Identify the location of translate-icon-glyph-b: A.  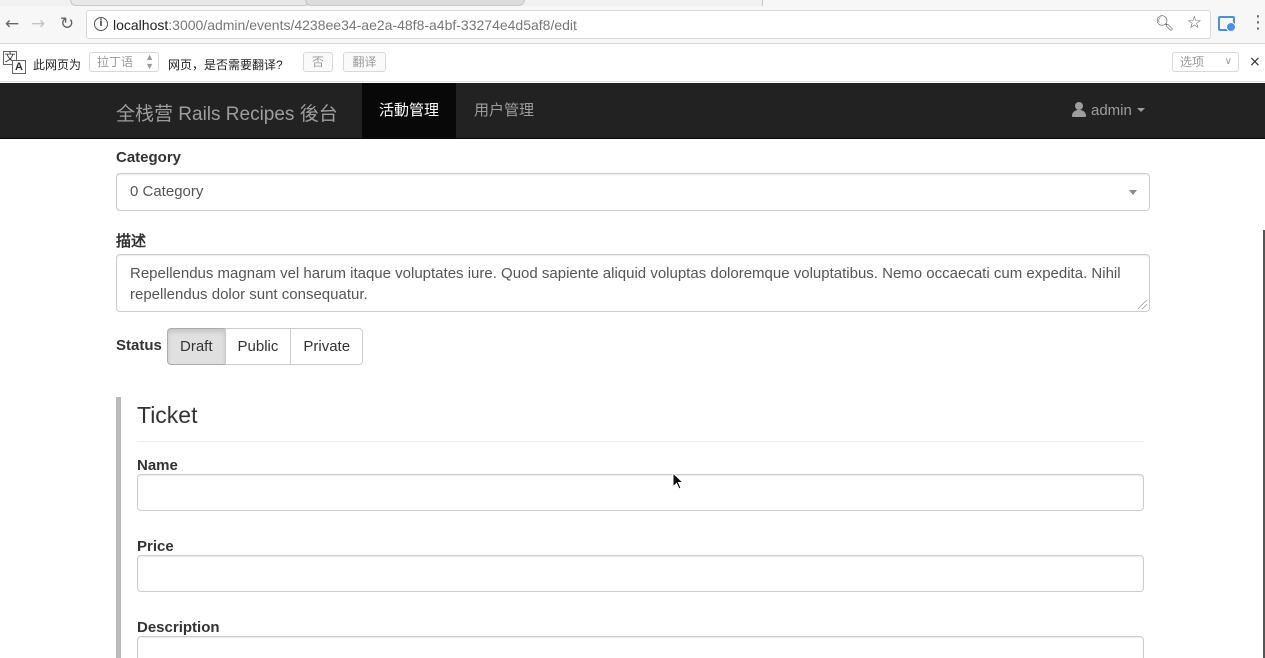
(19, 67).